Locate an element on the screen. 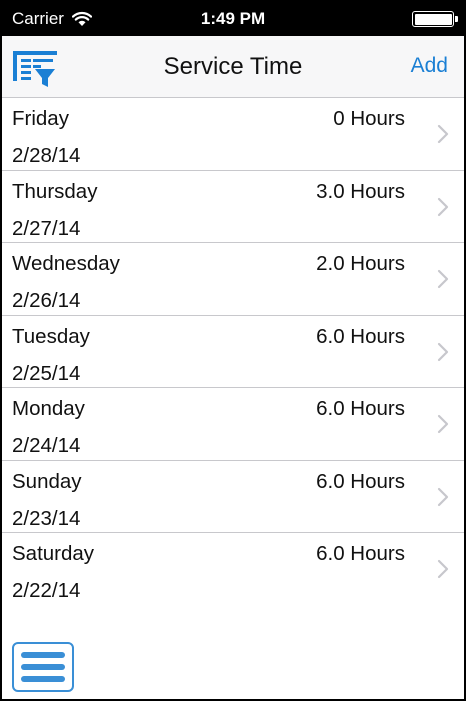 The image size is (466, 701). page-title: Service Time is located at coordinates (233, 66).